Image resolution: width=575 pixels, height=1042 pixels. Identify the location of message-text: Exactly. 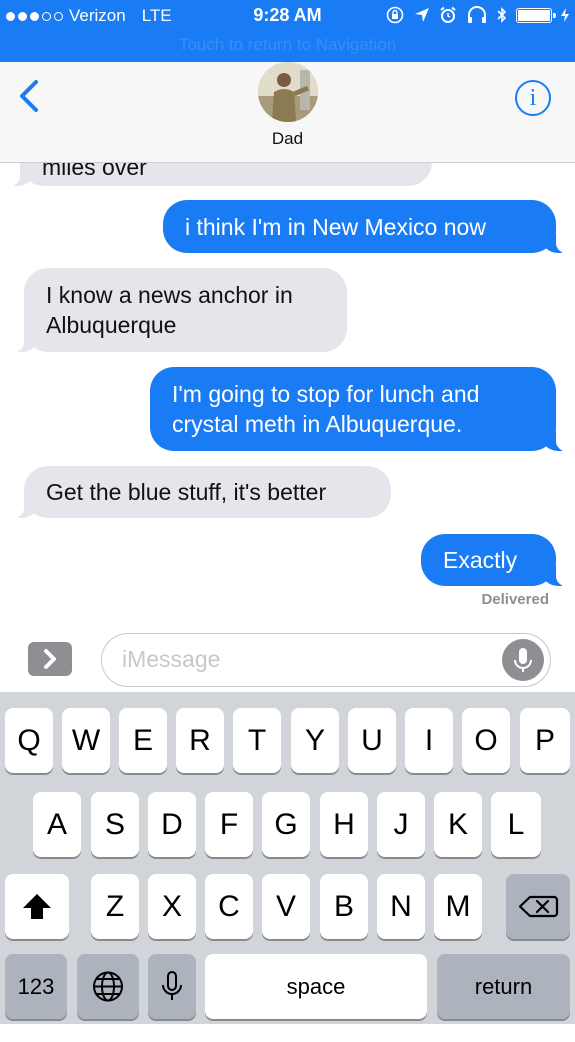
(480, 560).